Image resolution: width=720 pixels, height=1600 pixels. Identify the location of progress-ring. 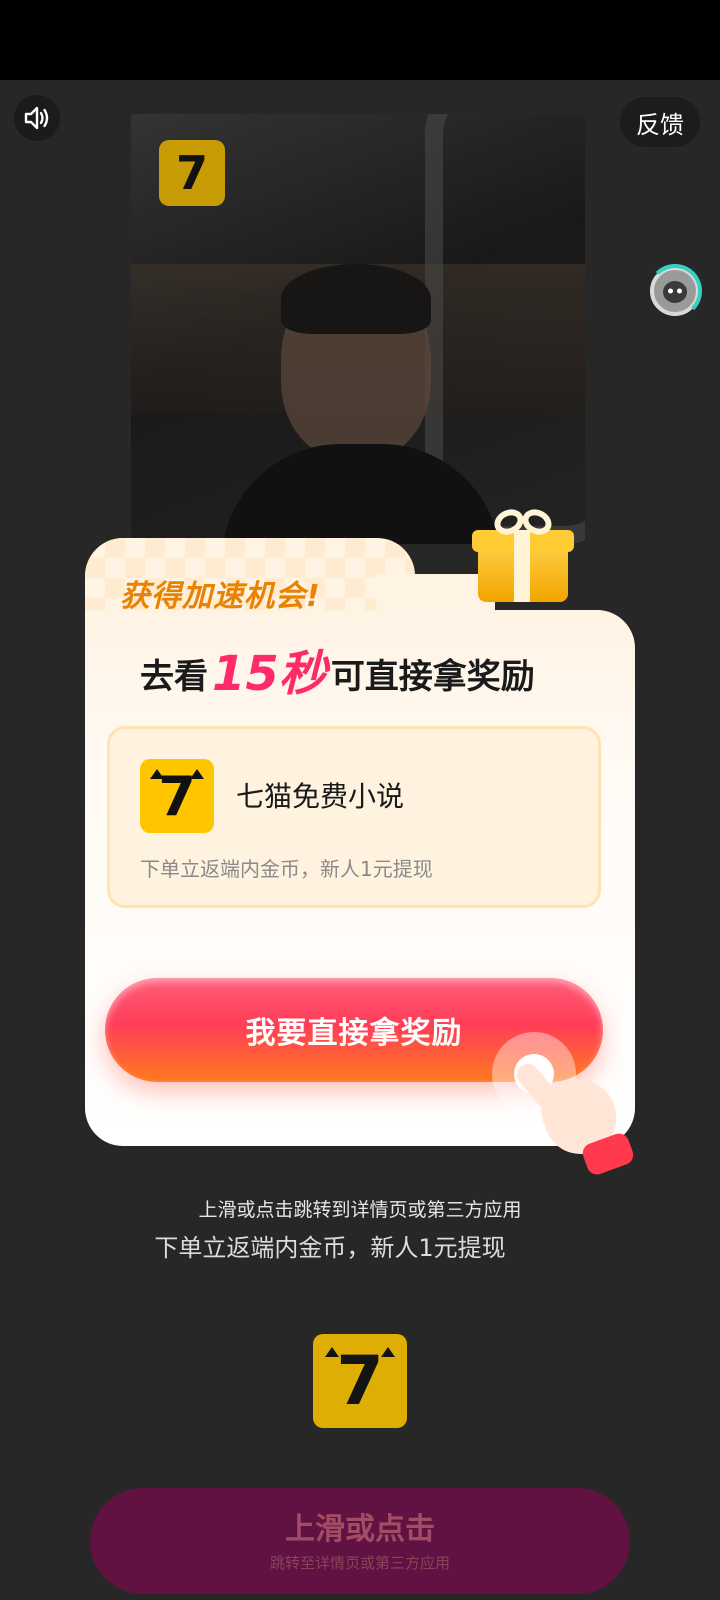
(675, 291).